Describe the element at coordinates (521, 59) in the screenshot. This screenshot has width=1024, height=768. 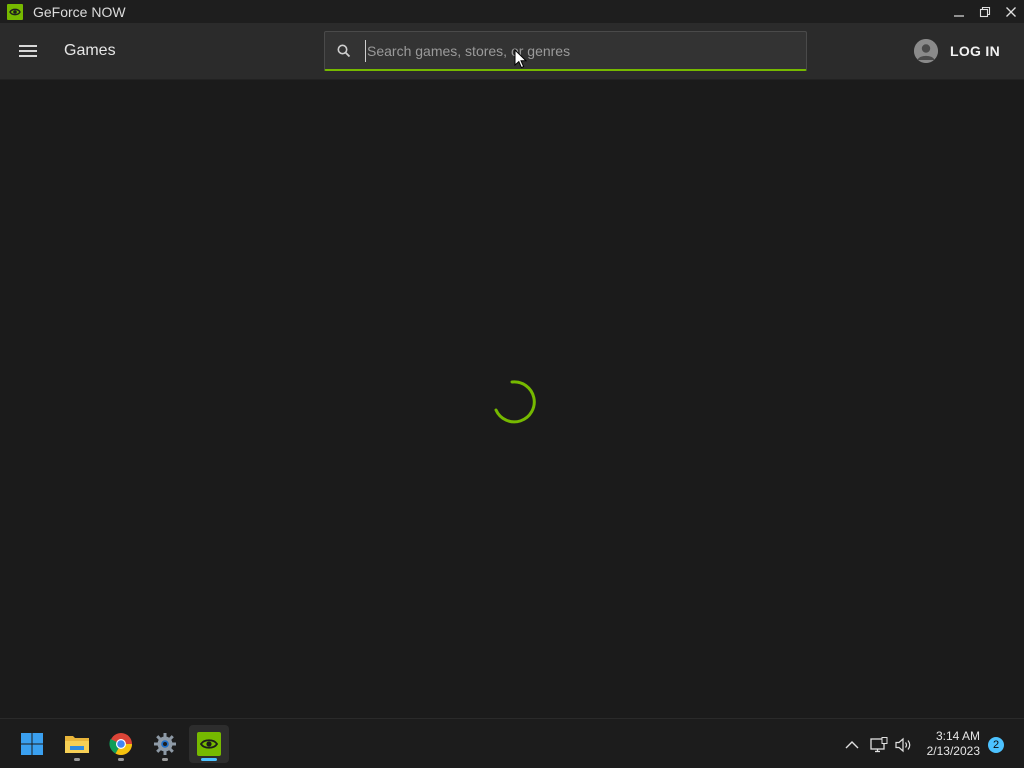
I see `mouse-cursor-icon` at that location.